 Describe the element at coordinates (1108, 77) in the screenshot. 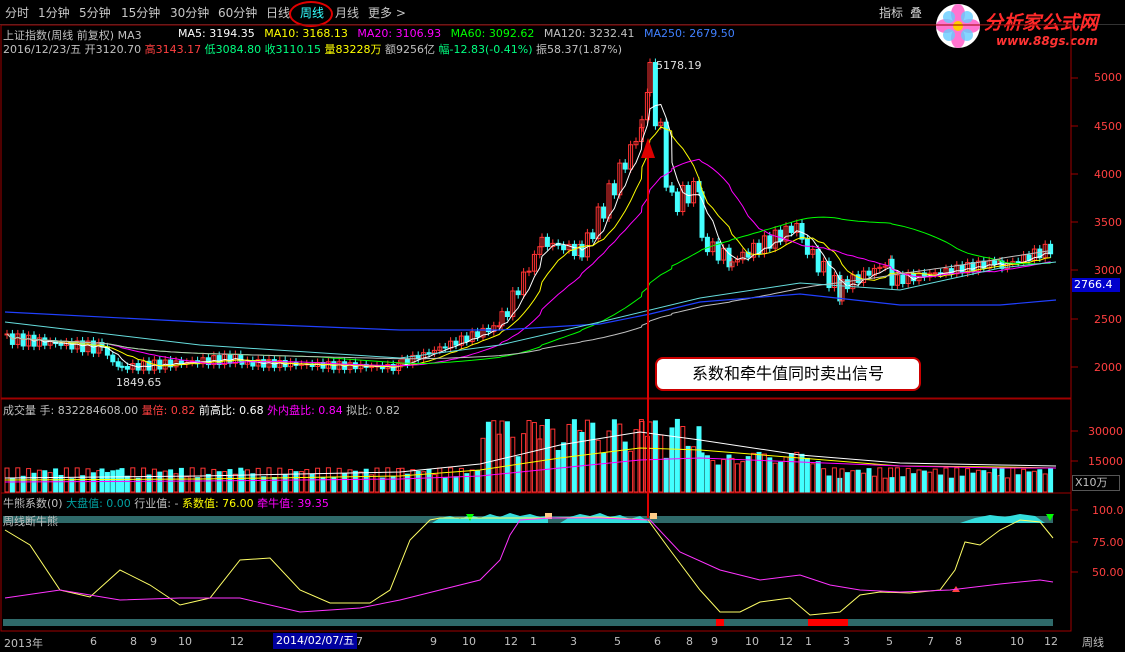

I see `y-label-5000: 5000` at that location.